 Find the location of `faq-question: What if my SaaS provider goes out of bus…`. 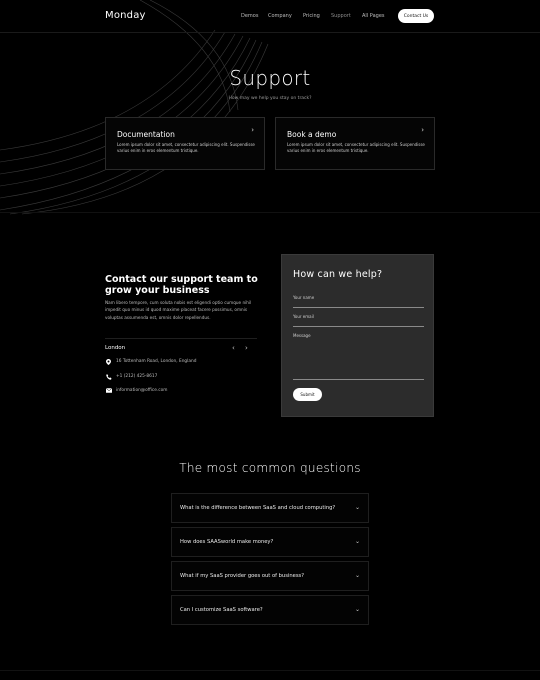

faq-question: What if my SaaS provider goes out of bus… is located at coordinates (242, 576).